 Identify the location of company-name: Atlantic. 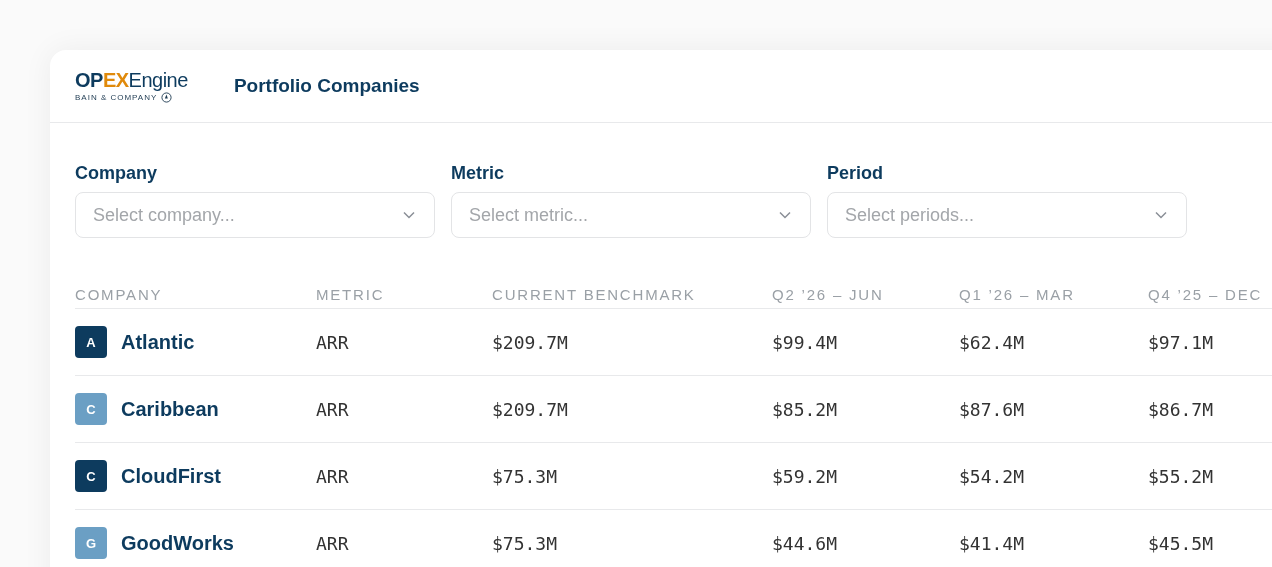
(158, 342).